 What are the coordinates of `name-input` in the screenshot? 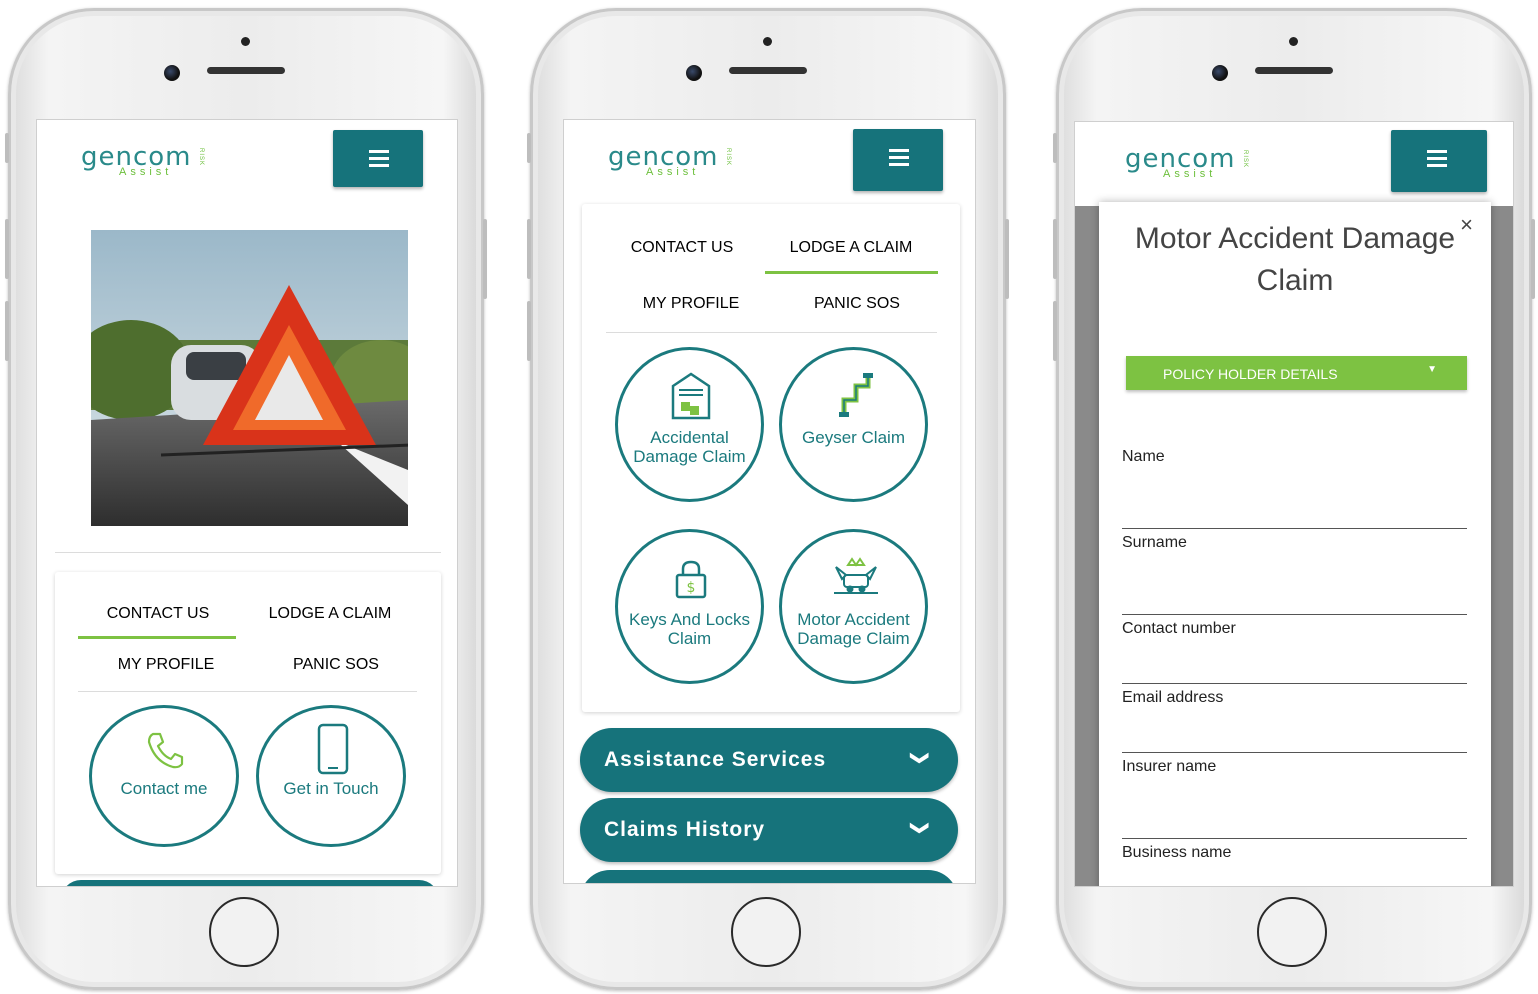 It's located at (1294, 528).